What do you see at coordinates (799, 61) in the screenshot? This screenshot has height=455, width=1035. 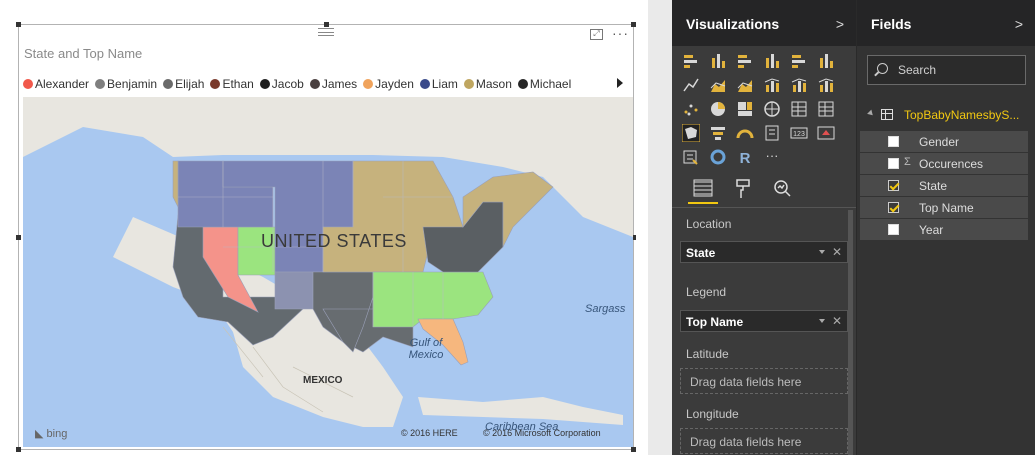 I see `100-bar-icon` at bounding box center [799, 61].